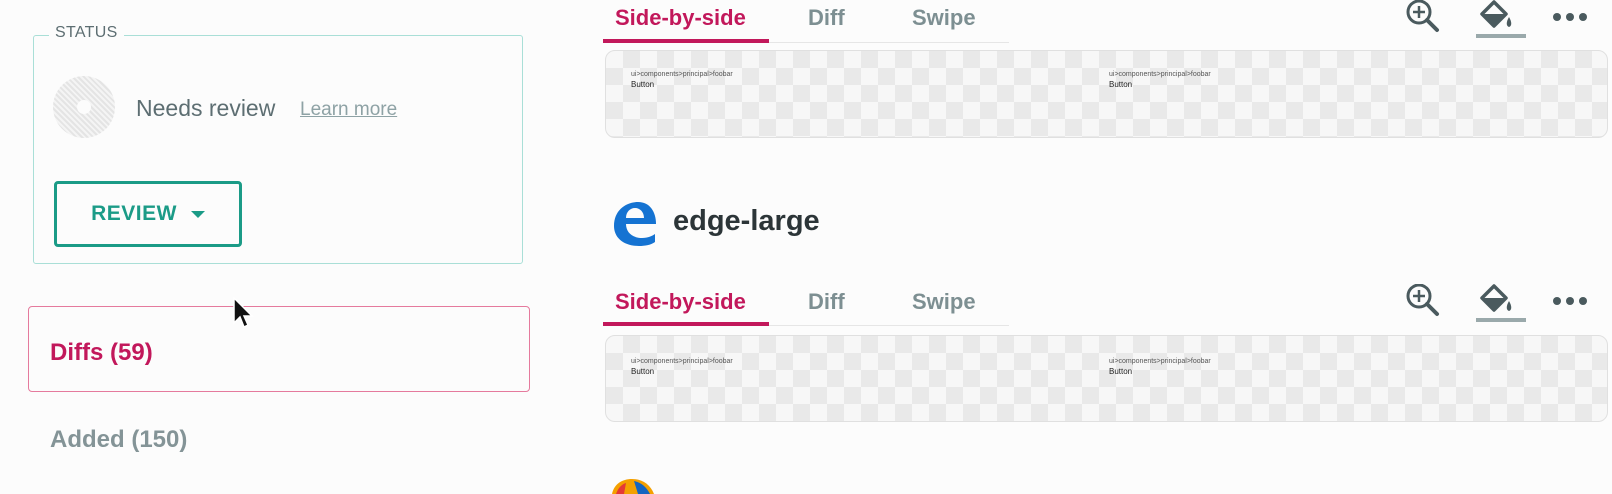 The image size is (1612, 494). What do you see at coordinates (101, 352) in the screenshot?
I see `nav-diffs-label: Diffs (59)` at bounding box center [101, 352].